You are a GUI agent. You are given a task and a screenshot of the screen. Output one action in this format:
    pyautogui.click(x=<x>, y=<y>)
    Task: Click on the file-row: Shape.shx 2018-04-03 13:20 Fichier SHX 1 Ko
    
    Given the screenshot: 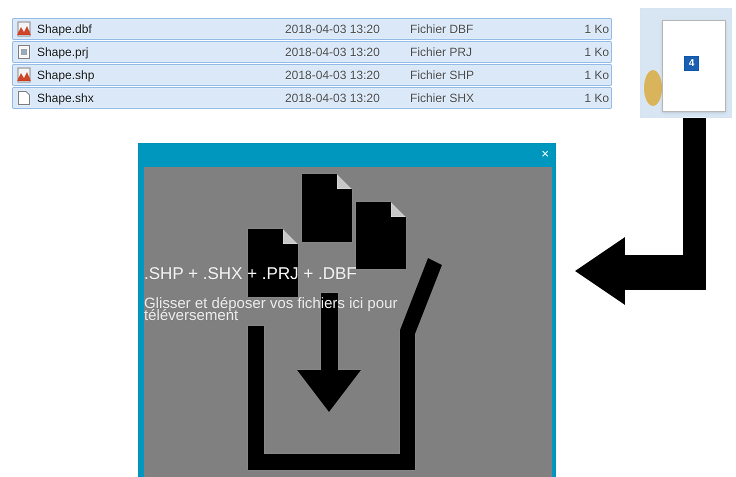 What is the action you would take?
    pyautogui.click(x=312, y=98)
    